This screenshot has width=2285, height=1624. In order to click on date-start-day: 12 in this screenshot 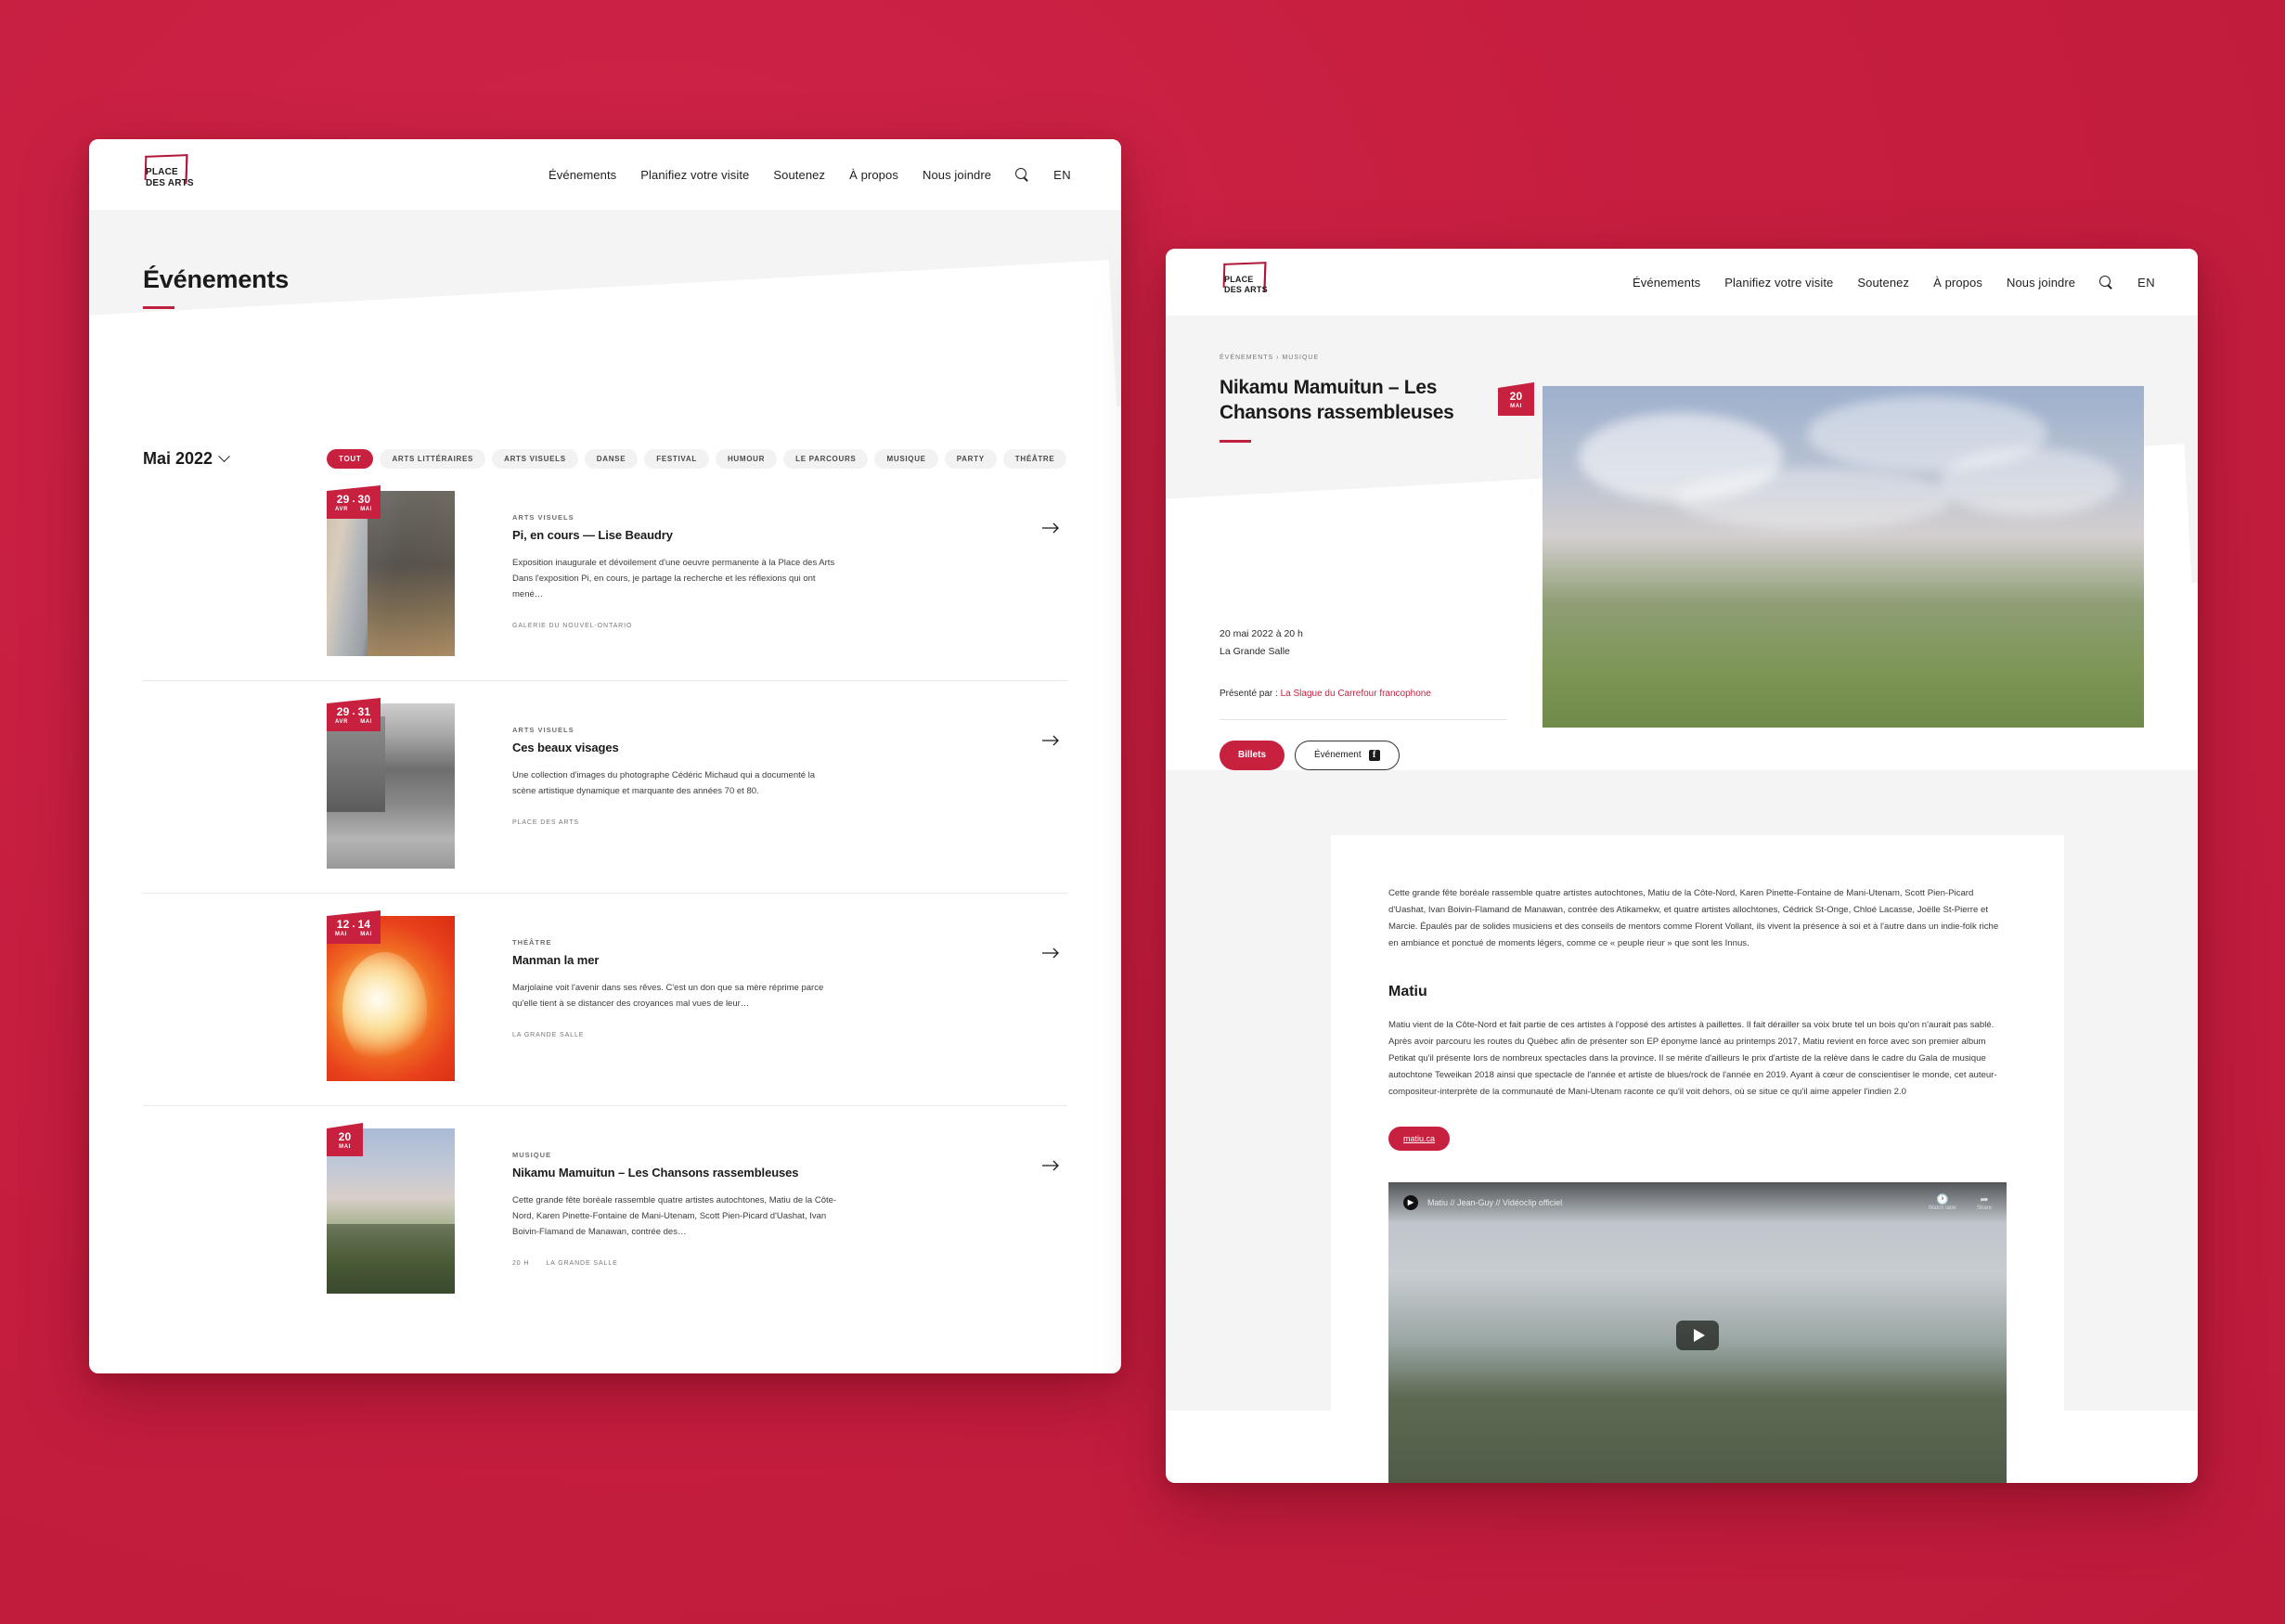, I will do `click(343, 925)`.